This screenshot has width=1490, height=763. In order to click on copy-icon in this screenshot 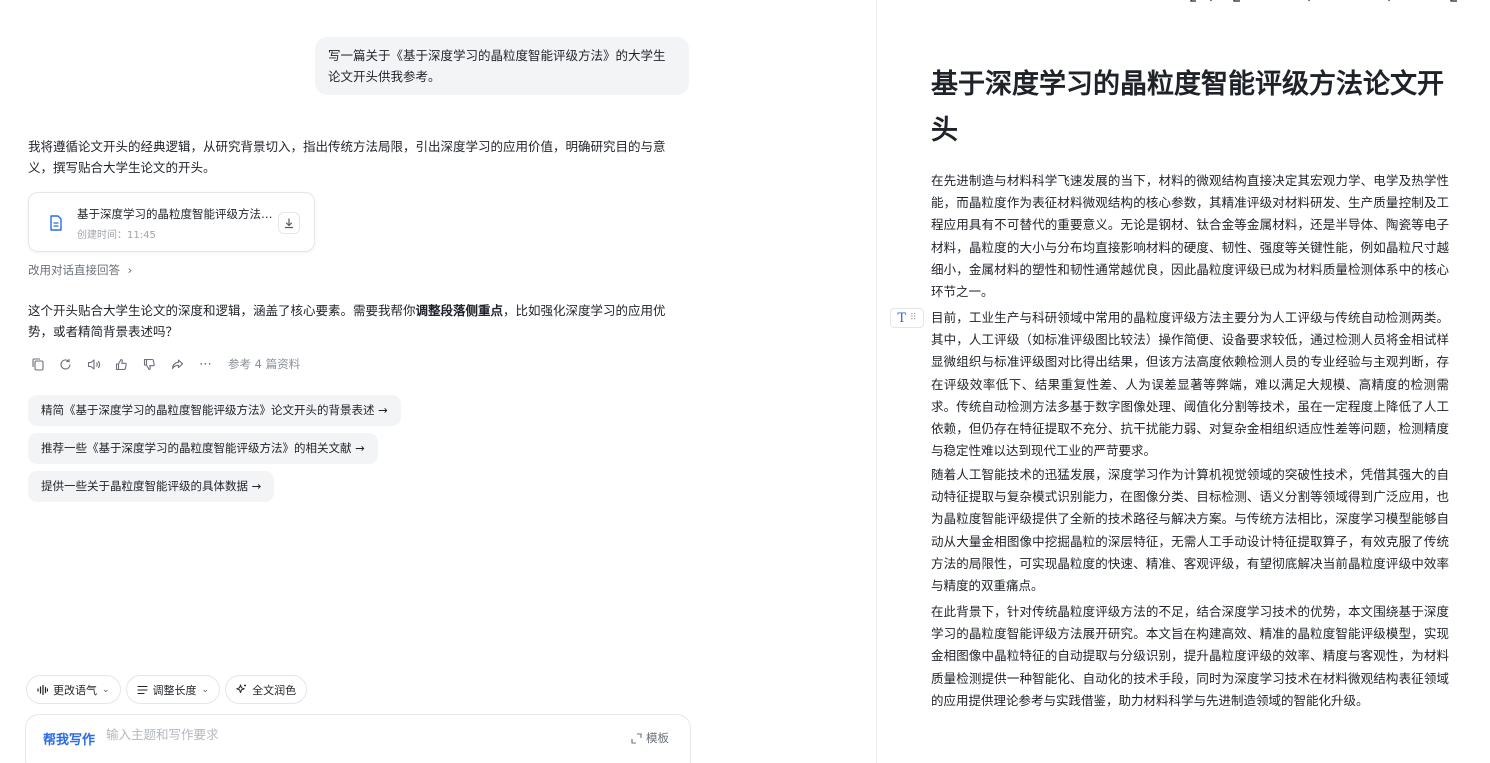, I will do `click(37, 364)`.